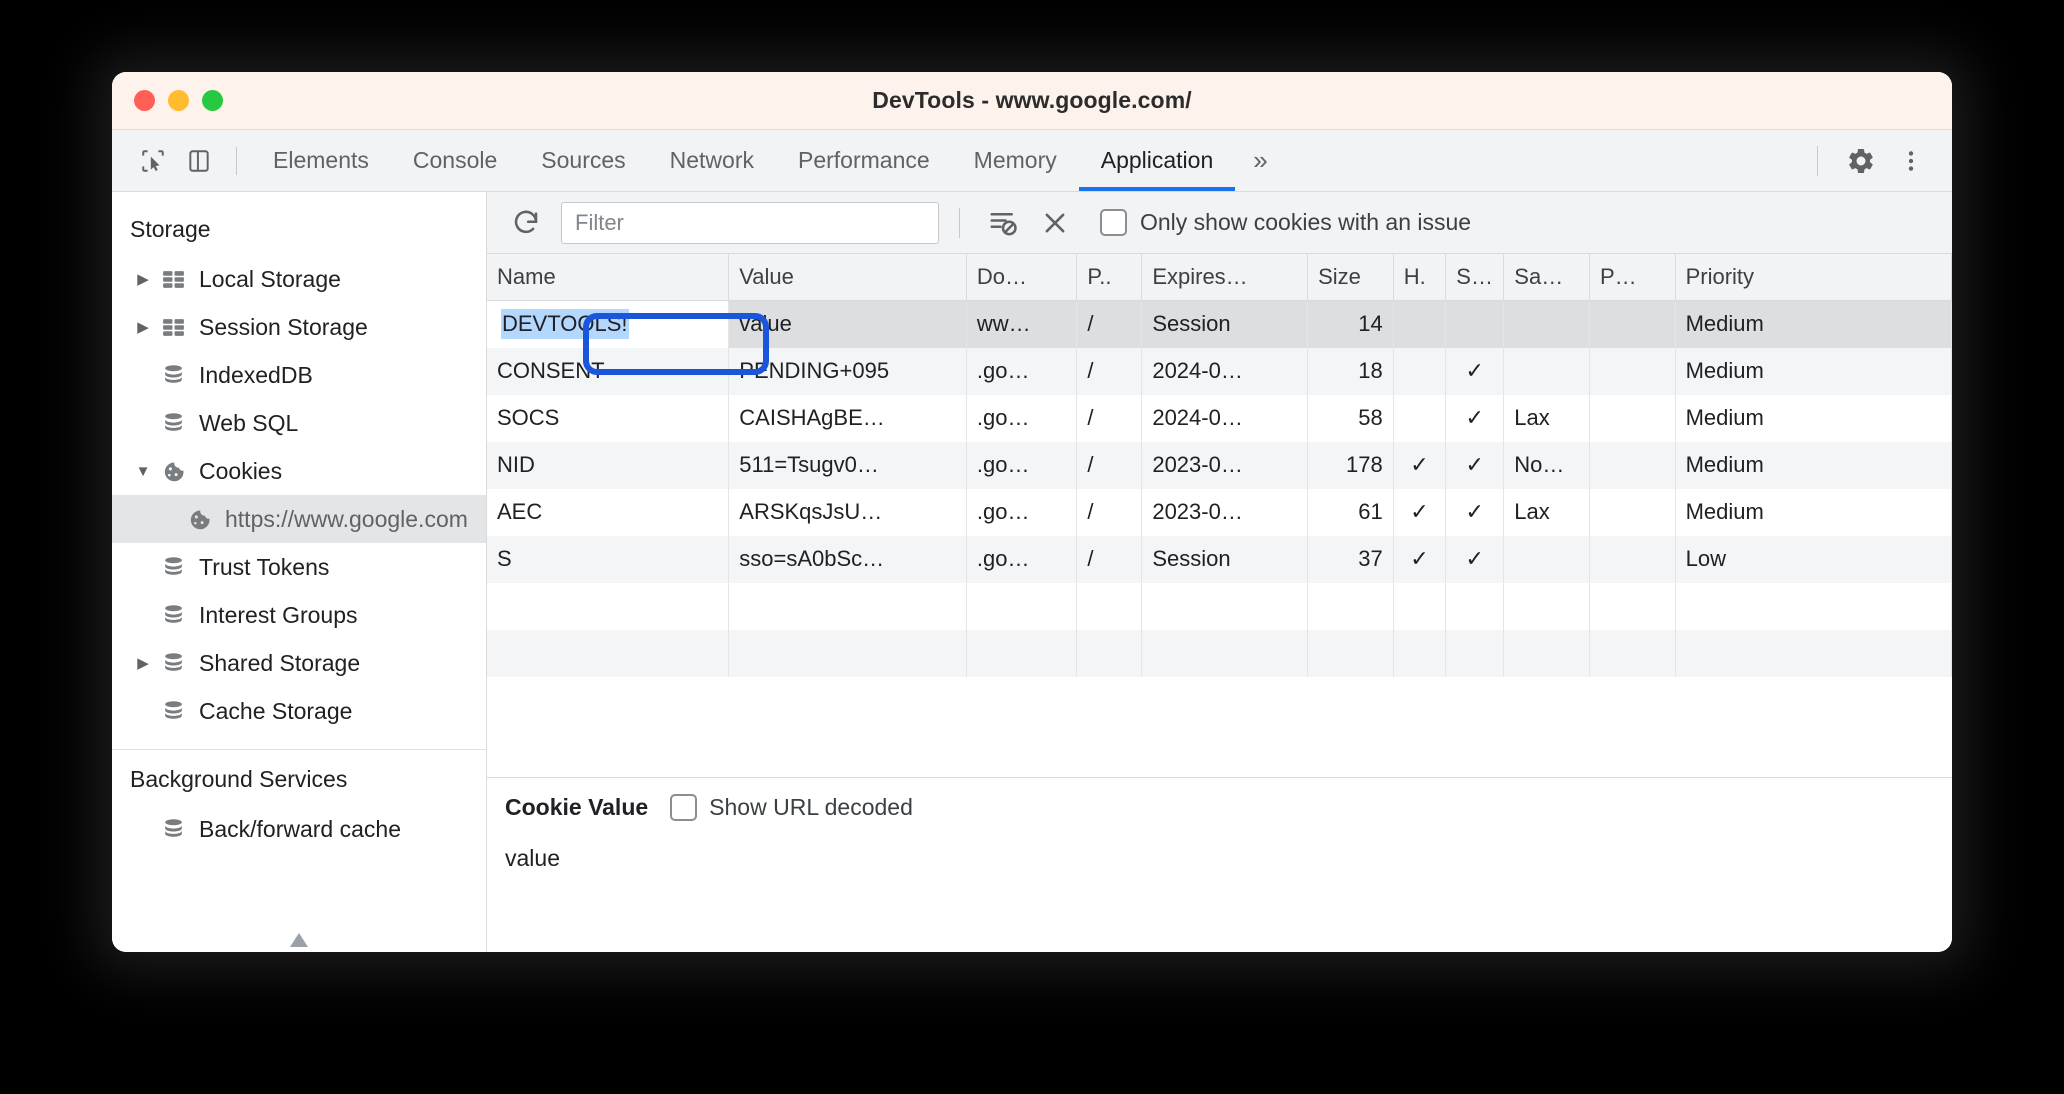 This screenshot has width=2064, height=1094. I want to click on tab-elements: Elements, so click(321, 160).